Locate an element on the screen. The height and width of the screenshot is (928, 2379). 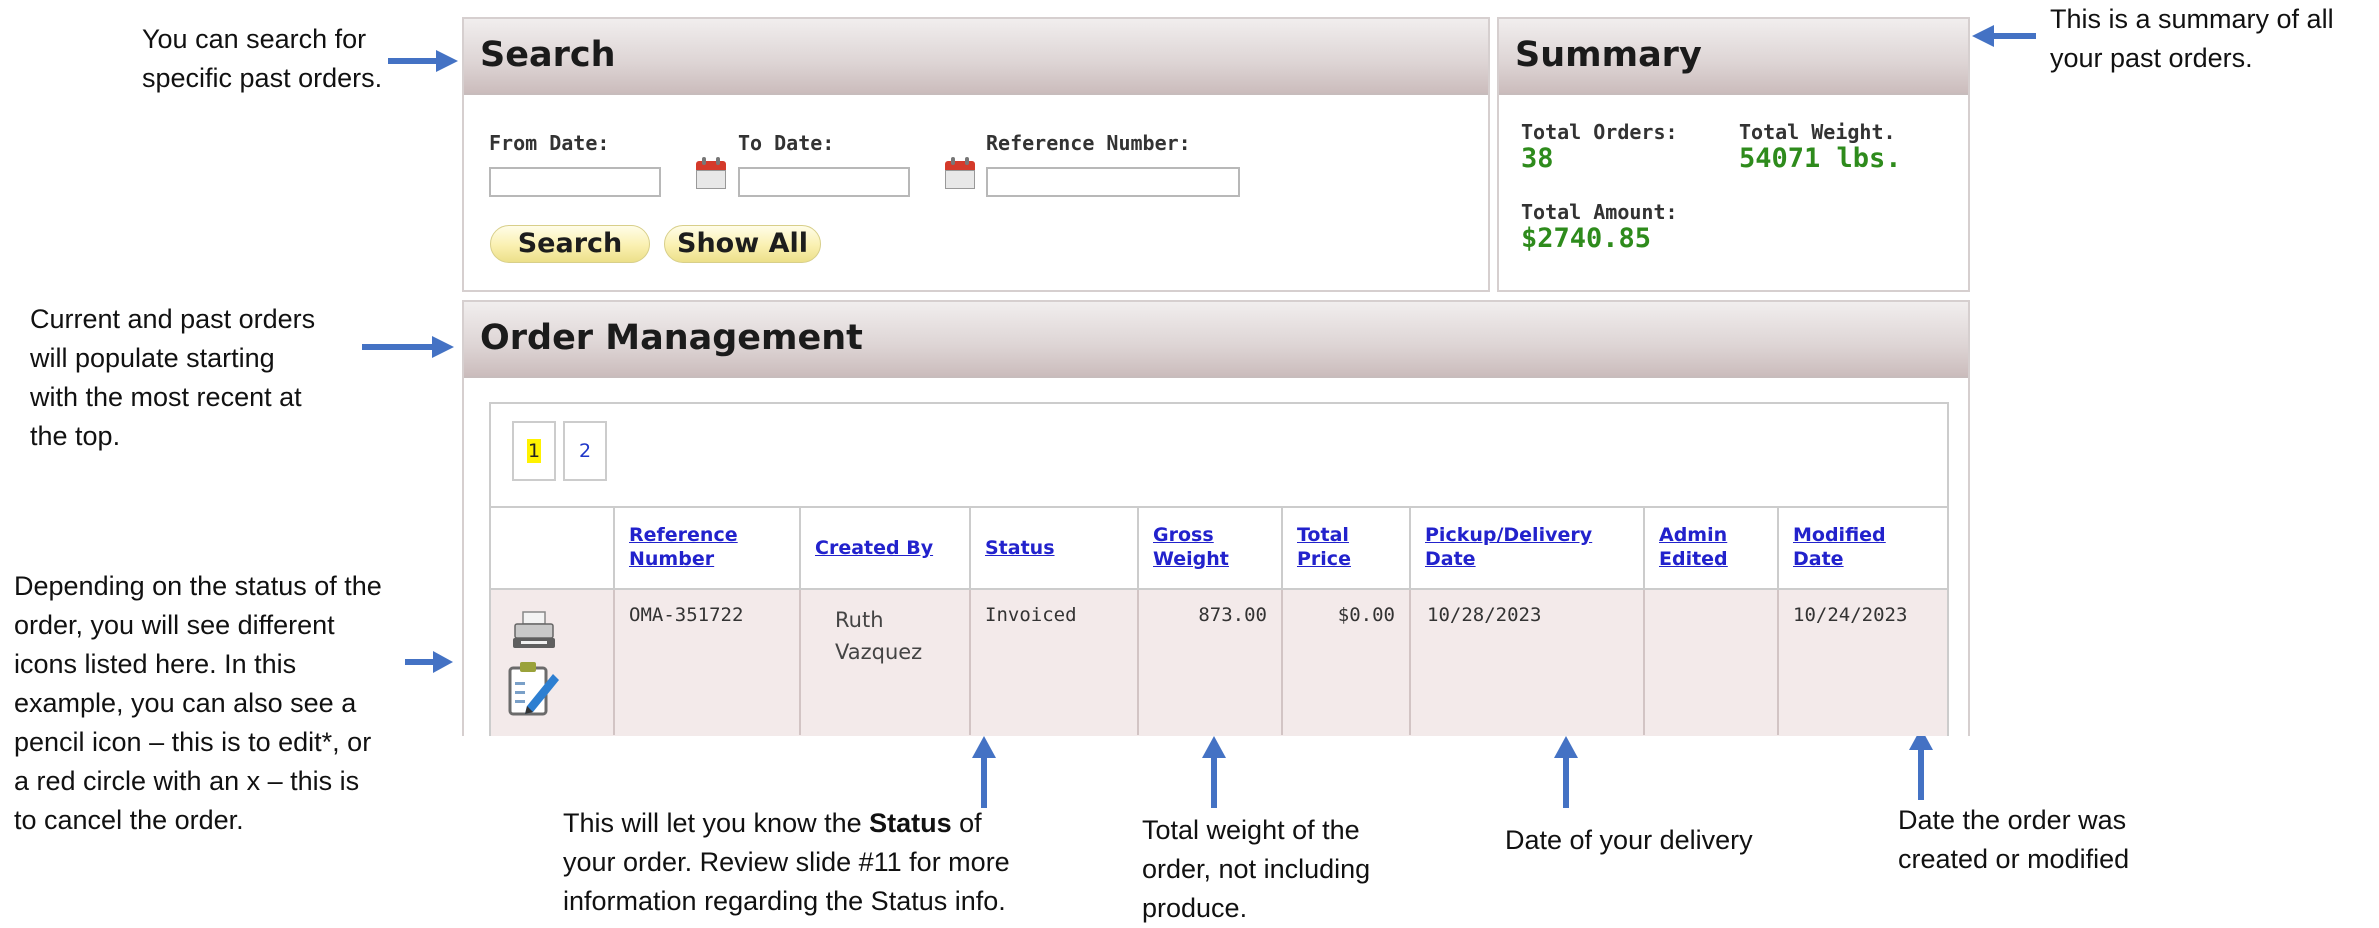
modified-note: Date the order was created or modified is located at coordinates (2014, 839).